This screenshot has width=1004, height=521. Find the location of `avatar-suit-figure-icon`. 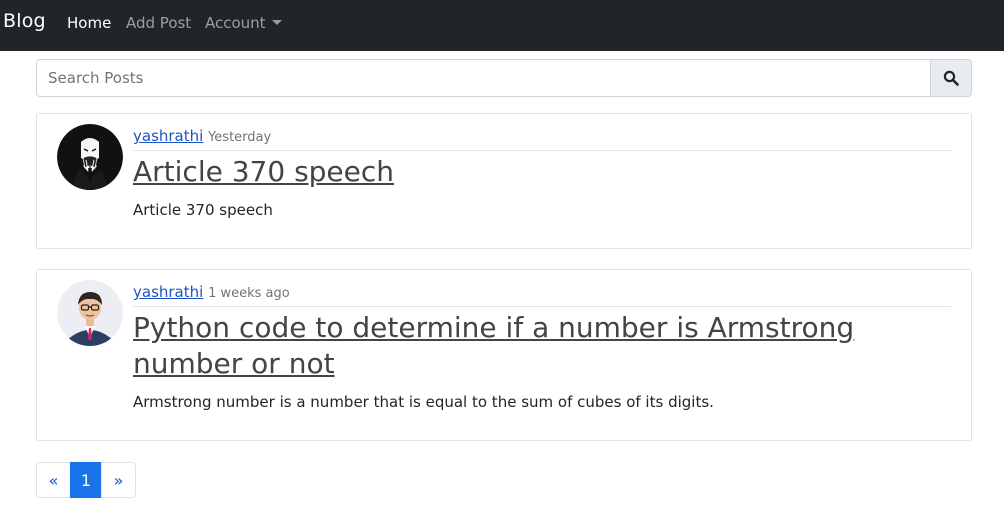

avatar-suit-figure-icon is located at coordinates (90, 157).